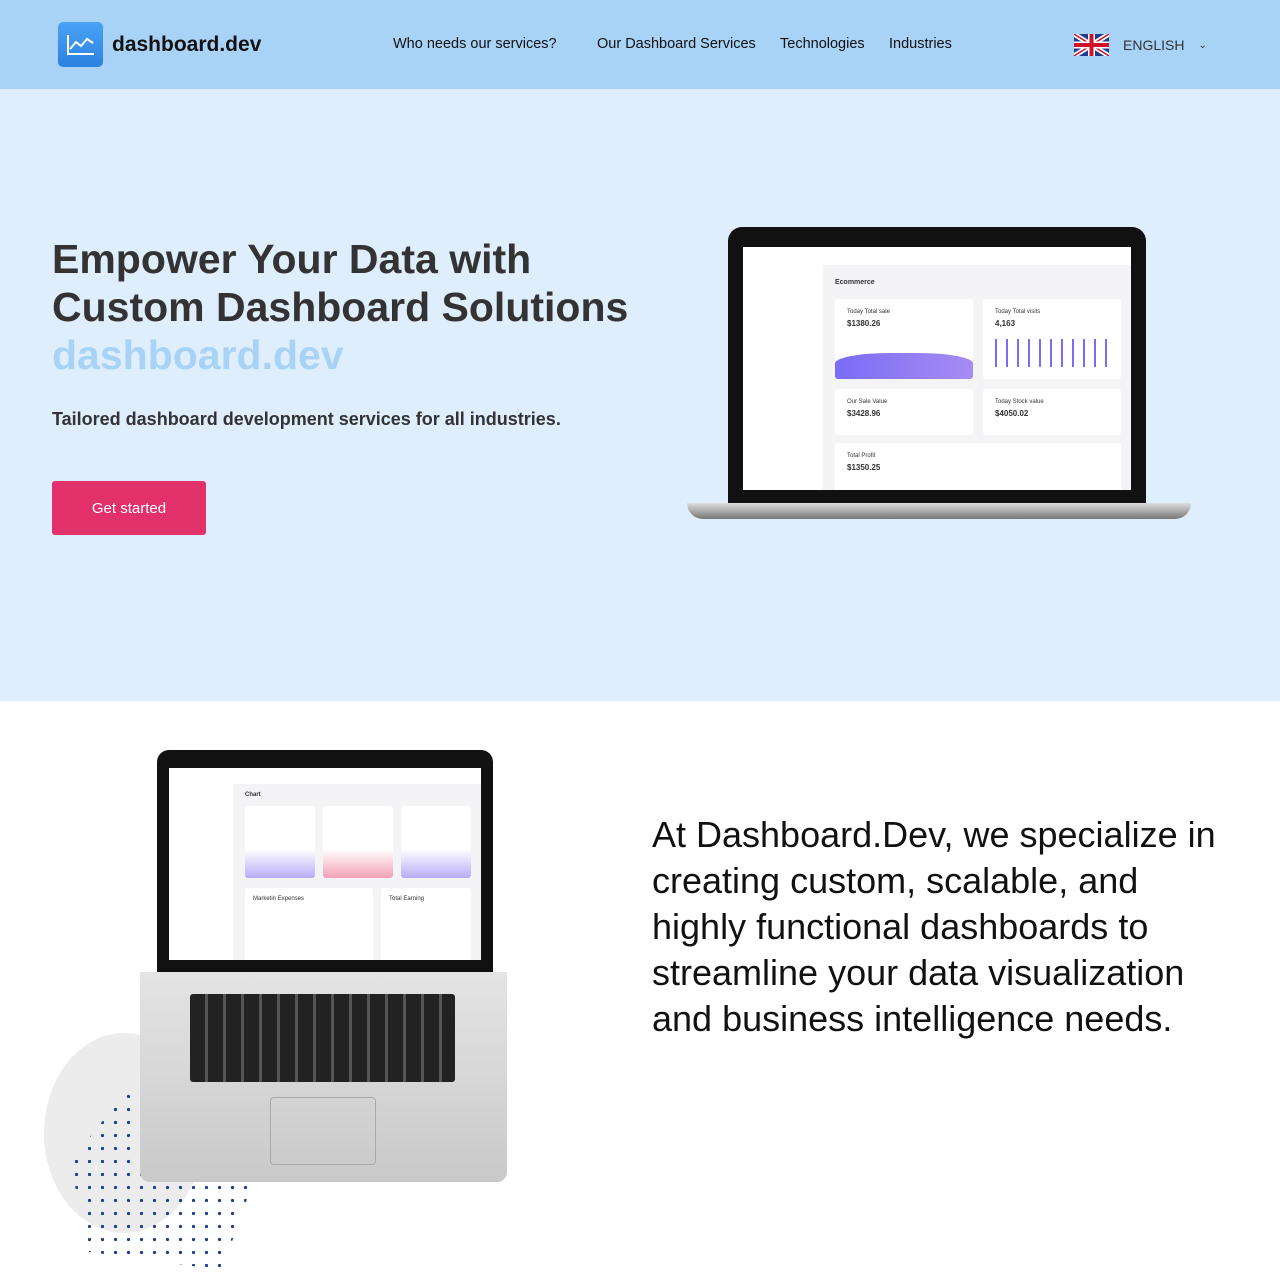  What do you see at coordinates (855, 282) in the screenshot?
I see `mockup-page-title: Ecommerce` at bounding box center [855, 282].